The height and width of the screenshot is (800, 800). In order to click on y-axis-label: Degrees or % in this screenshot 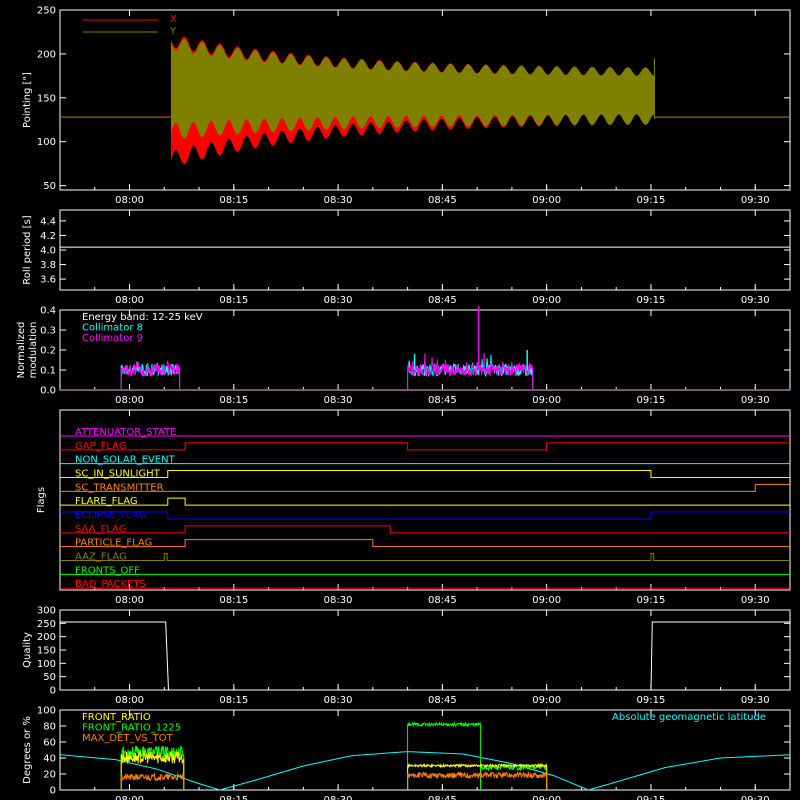, I will do `click(27, 750)`.